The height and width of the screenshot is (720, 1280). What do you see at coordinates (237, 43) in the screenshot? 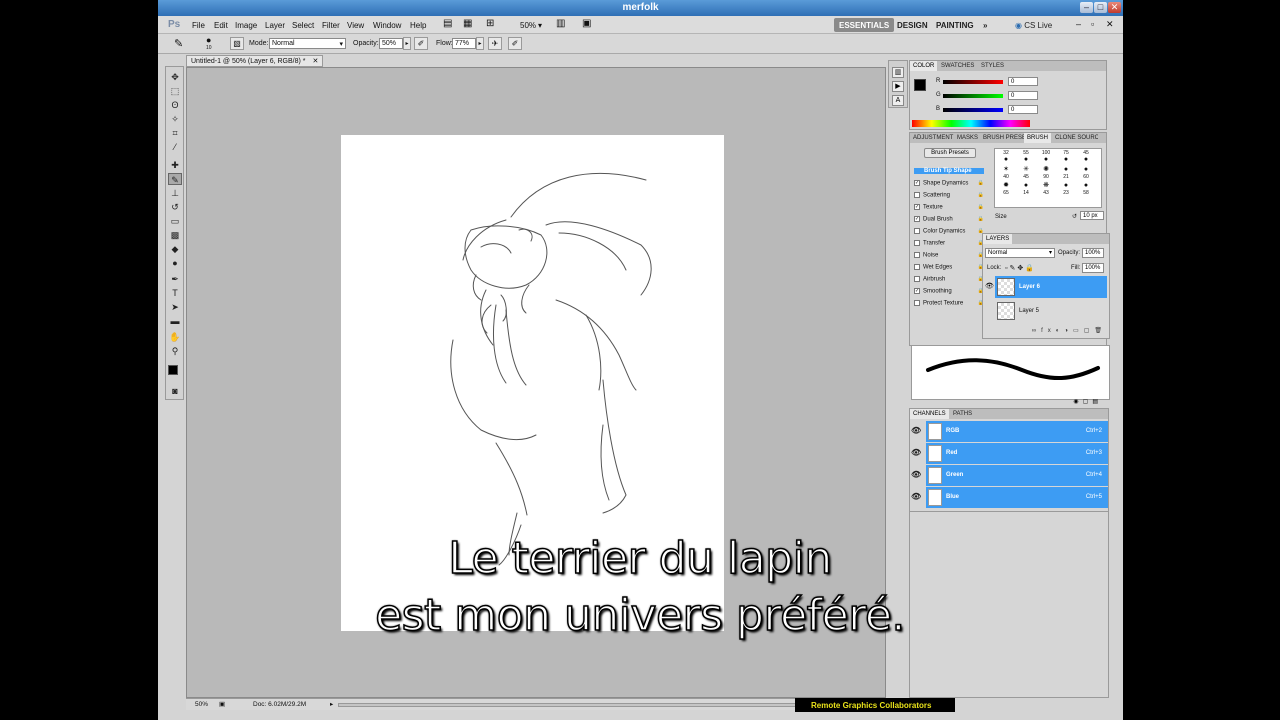
I see `brush-panel-toggle-icon: ▧` at bounding box center [237, 43].